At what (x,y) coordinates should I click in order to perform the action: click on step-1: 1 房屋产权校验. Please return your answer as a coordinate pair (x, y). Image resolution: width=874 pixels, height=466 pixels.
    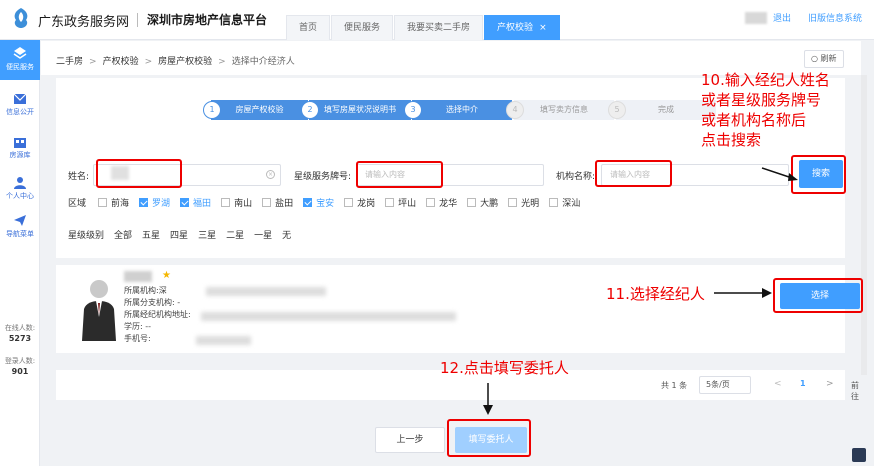
    Looking at the image, I should click on (255, 110).